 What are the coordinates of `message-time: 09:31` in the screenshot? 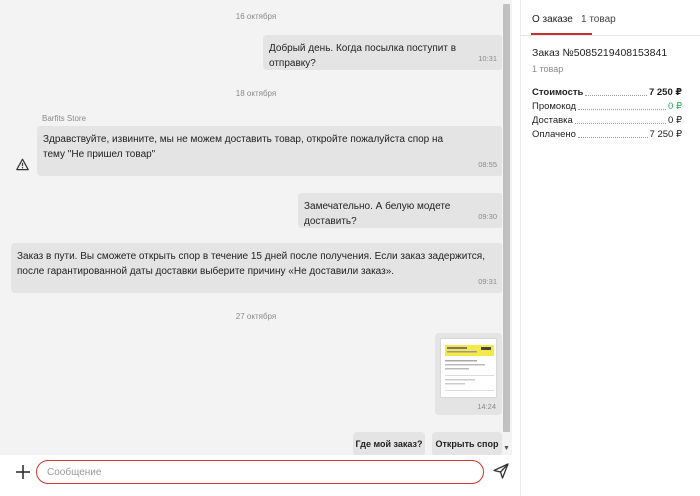 It's located at (487, 281).